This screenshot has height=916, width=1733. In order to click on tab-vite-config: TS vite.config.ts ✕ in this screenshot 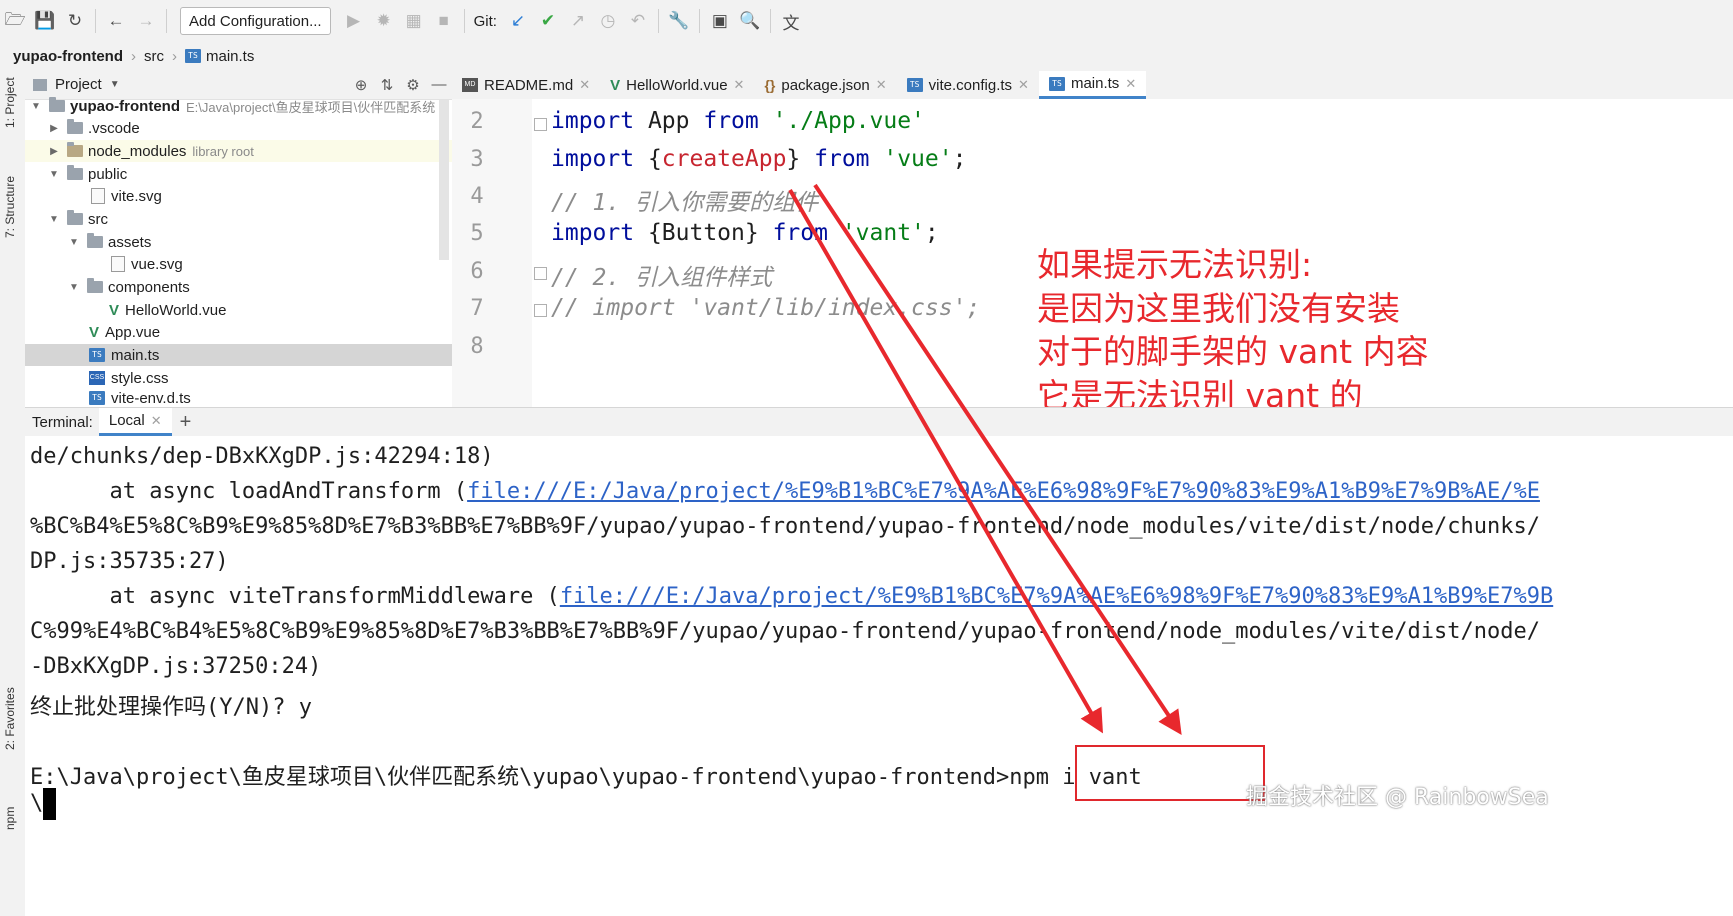, I will do `click(968, 85)`.